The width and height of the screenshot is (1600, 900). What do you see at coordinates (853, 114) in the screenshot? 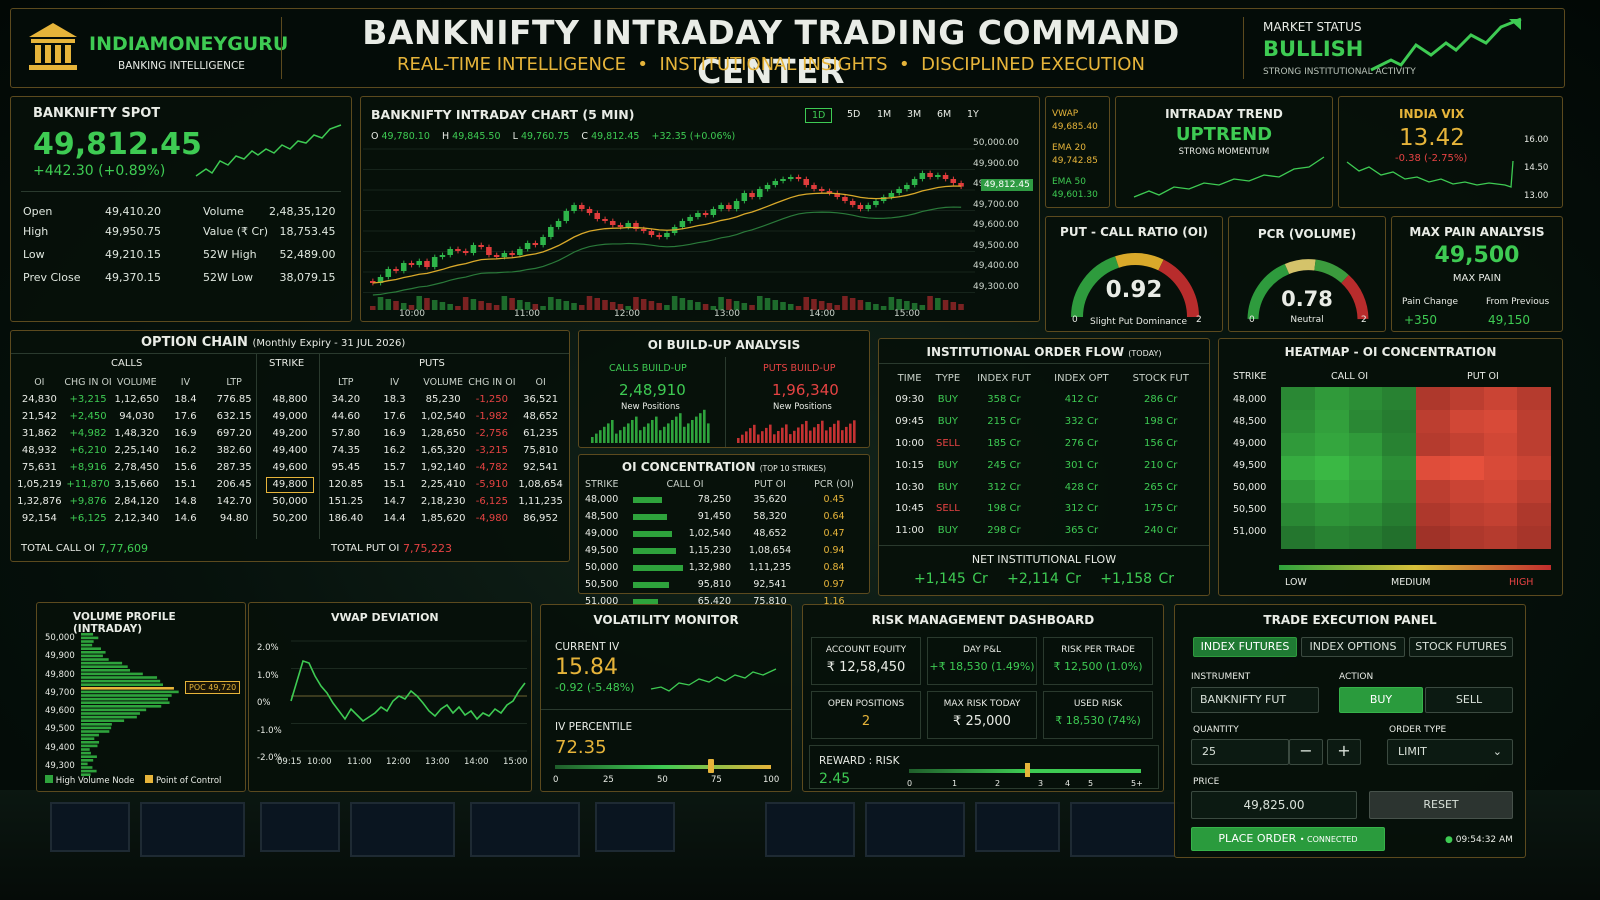
I see `range-tab-5d: 5D` at bounding box center [853, 114].